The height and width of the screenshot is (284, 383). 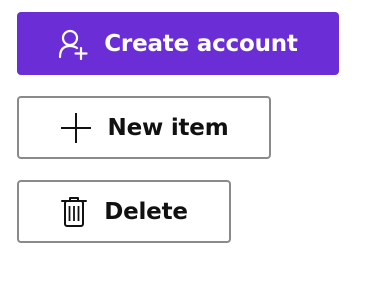 What do you see at coordinates (76, 128) in the screenshot?
I see `plus-icon` at bounding box center [76, 128].